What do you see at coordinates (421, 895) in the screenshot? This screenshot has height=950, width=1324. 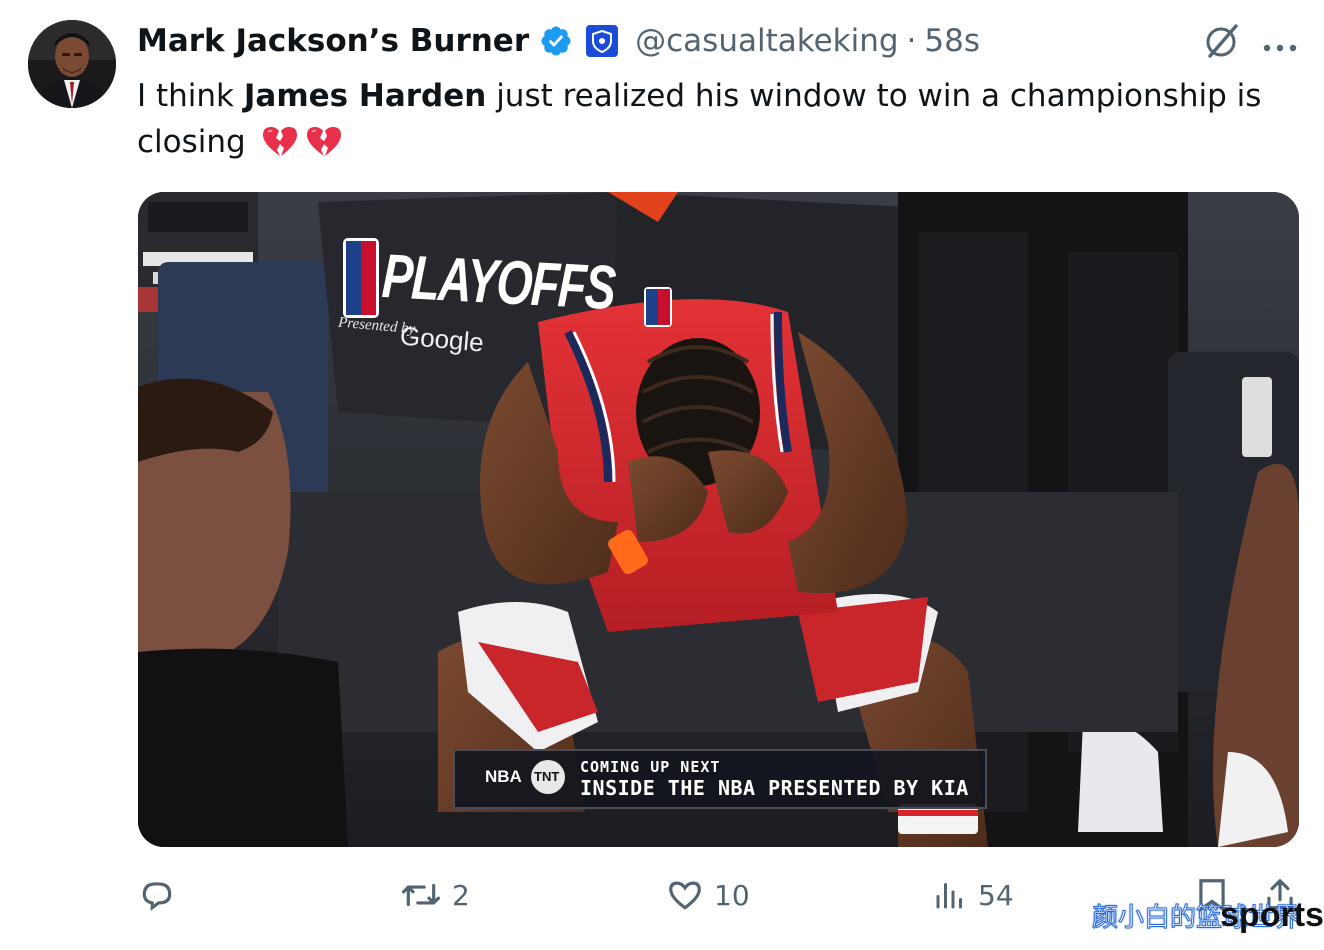 I see `retweet-icon` at bounding box center [421, 895].